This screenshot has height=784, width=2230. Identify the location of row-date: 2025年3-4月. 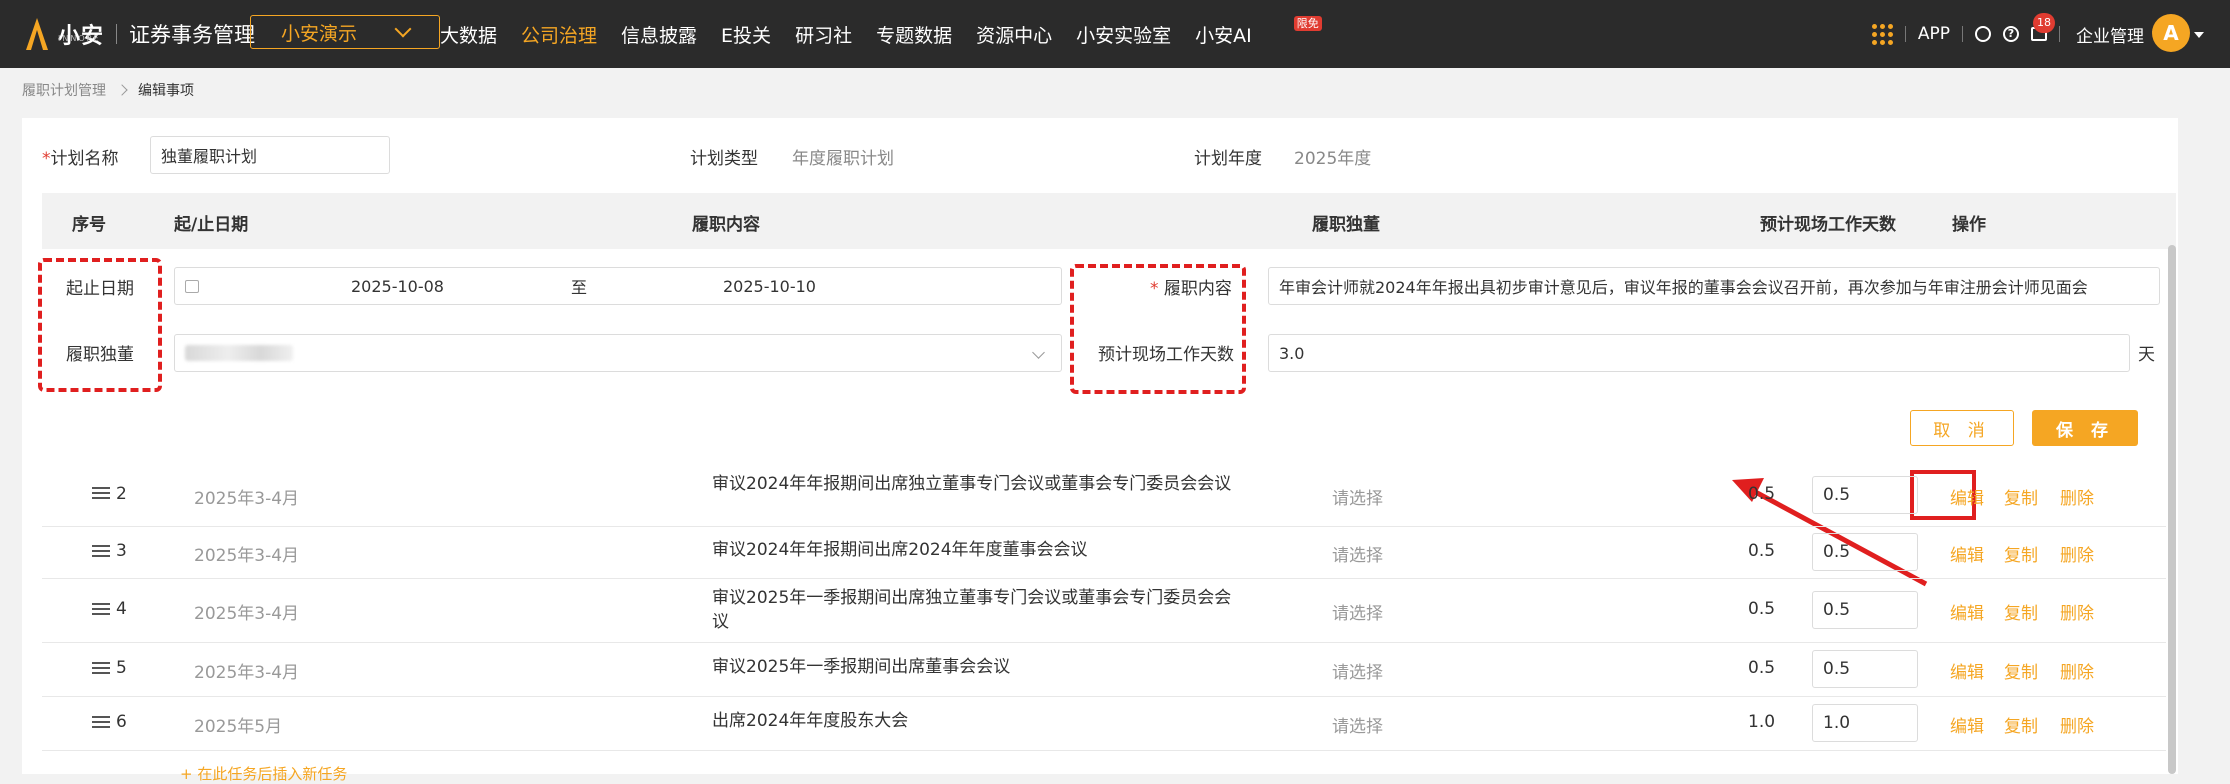
(247, 673).